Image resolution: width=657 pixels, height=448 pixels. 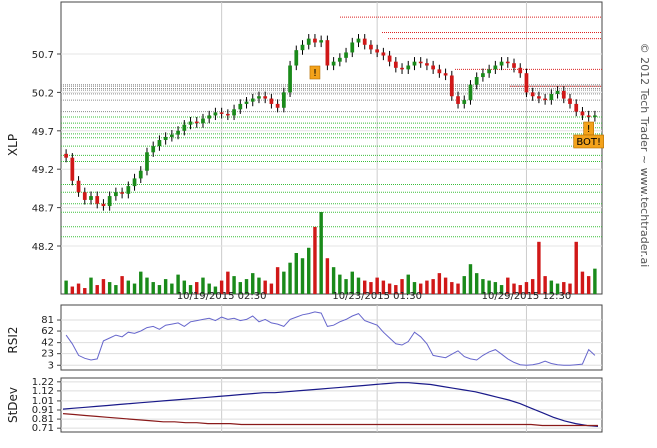 I want to click on price-tick-label: 49.7, so click(x=43, y=132).